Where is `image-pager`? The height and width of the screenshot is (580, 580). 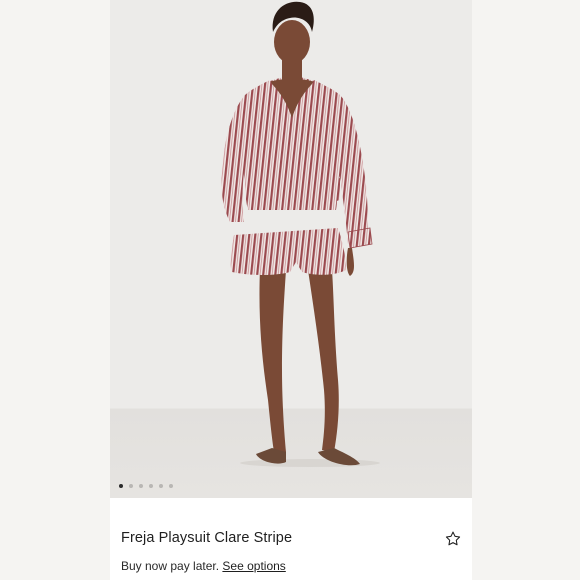 image-pager is located at coordinates (146, 486).